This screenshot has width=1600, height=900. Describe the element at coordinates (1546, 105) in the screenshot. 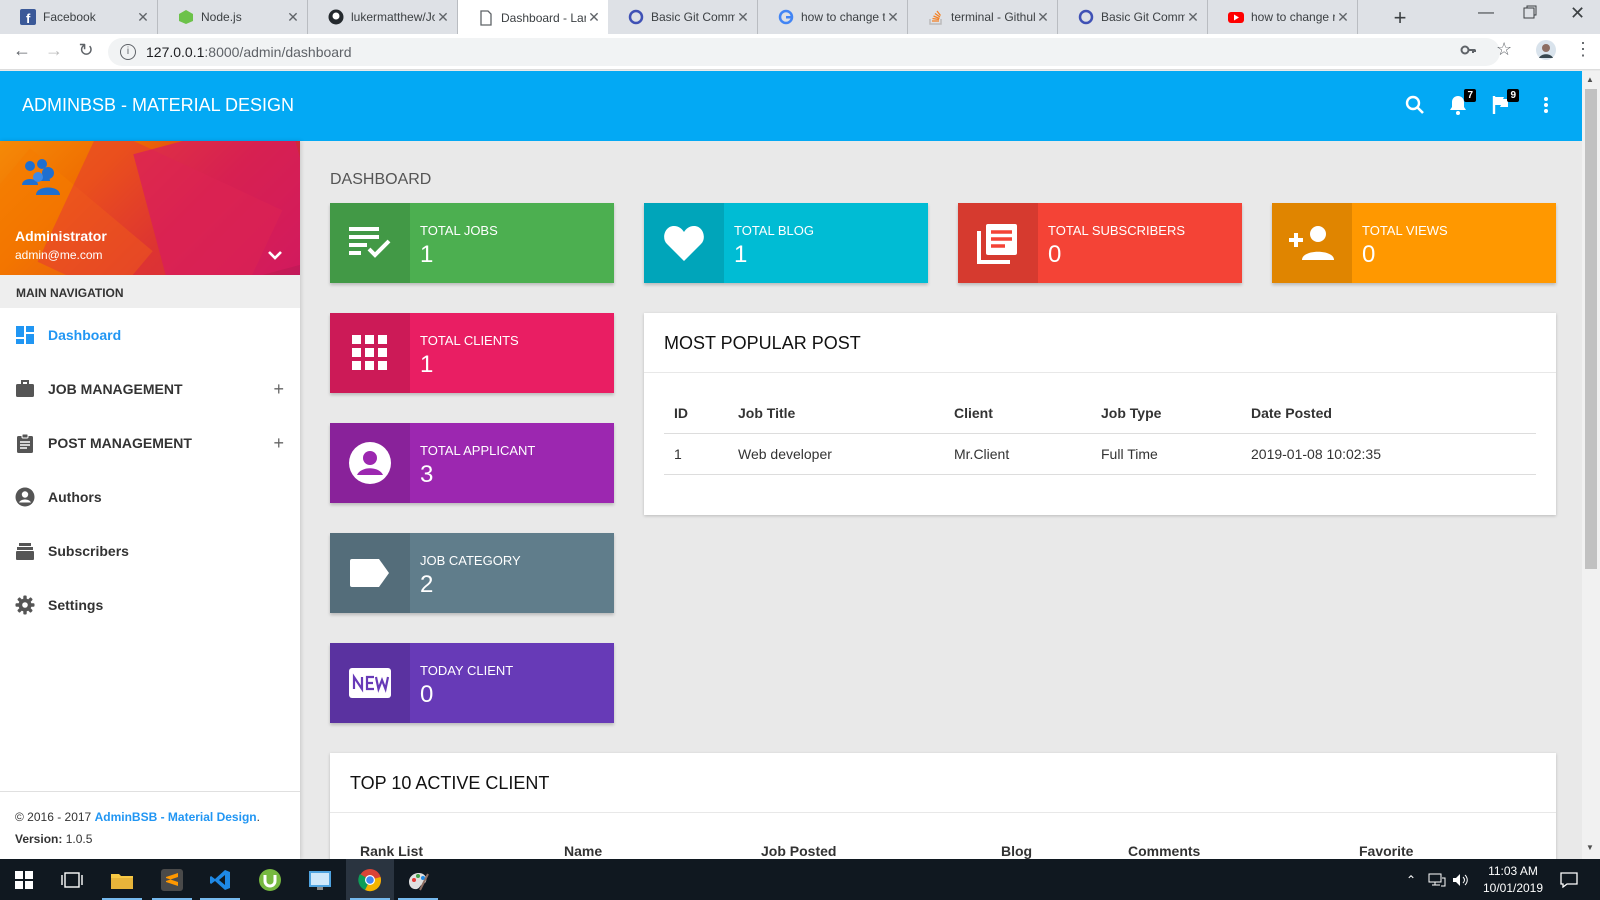

I see `more-vert-icon` at that location.